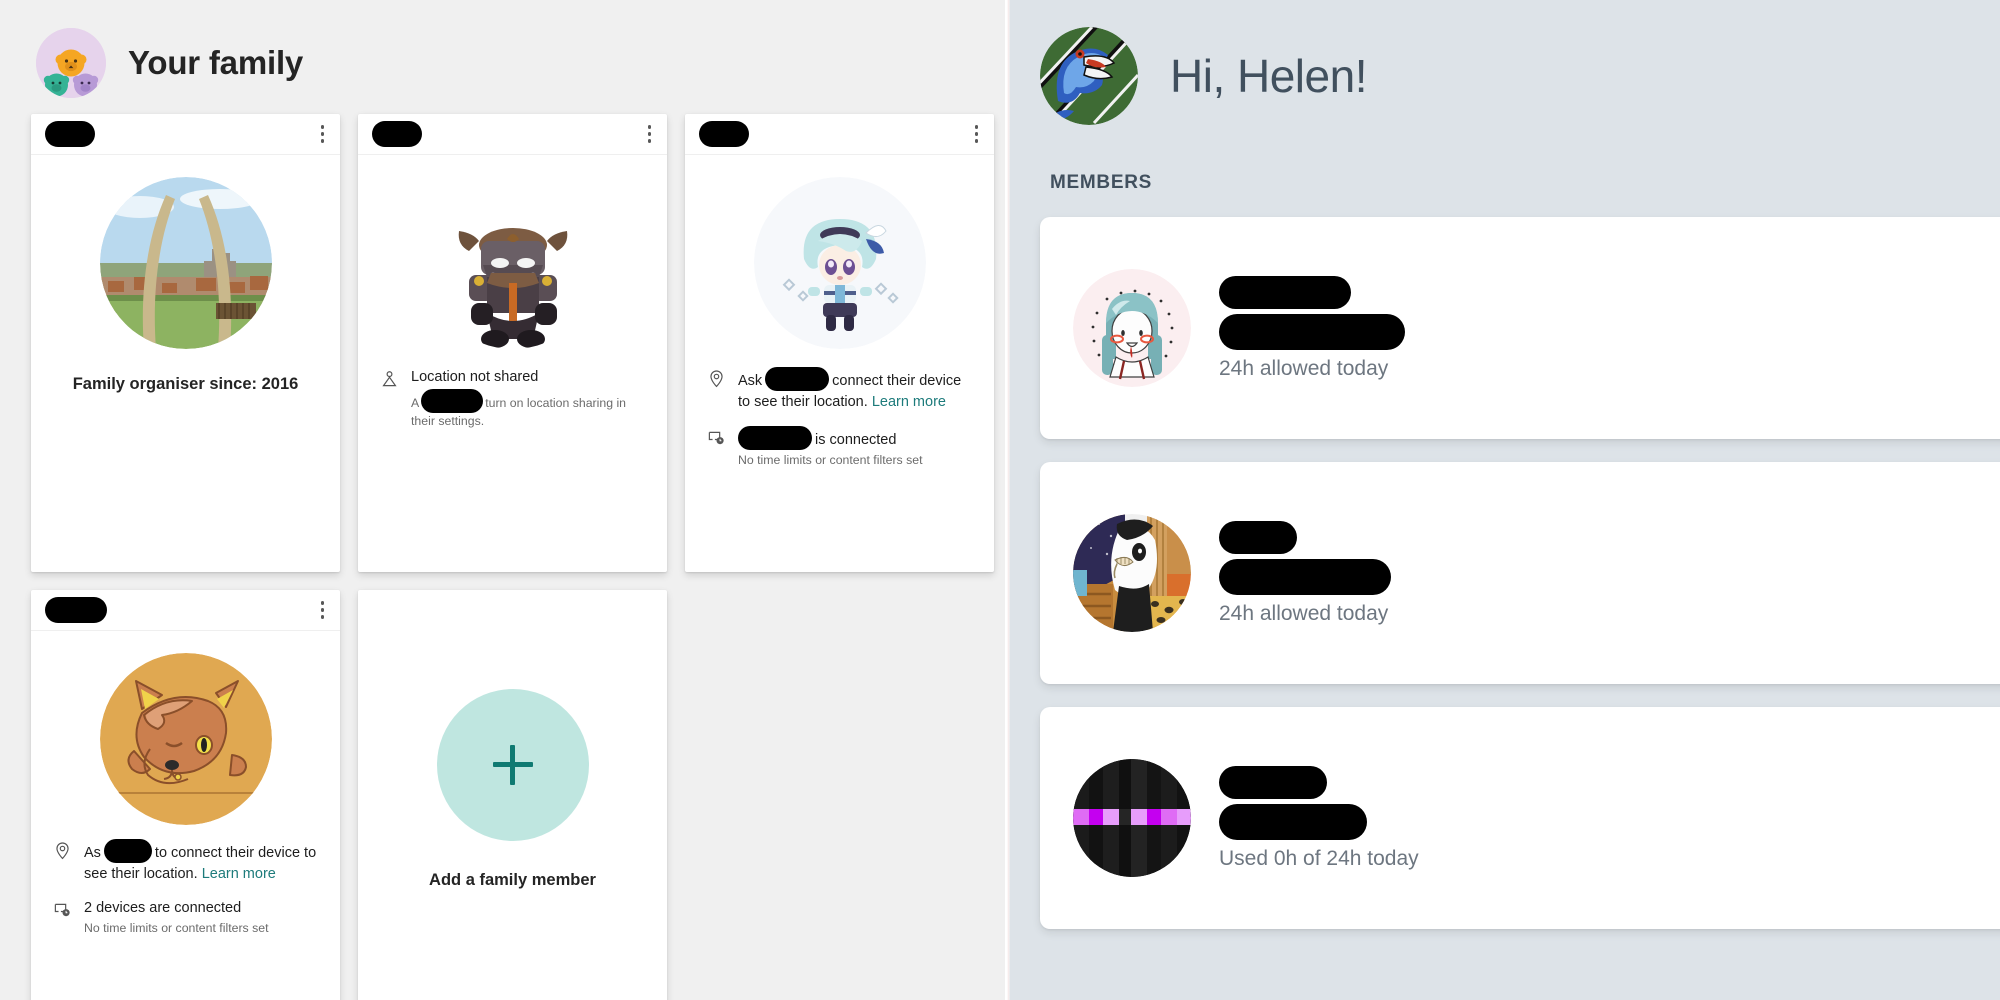 This screenshot has width=2000, height=1000. What do you see at coordinates (1101, 182) in the screenshot?
I see `members-heading: MEMBERS` at bounding box center [1101, 182].